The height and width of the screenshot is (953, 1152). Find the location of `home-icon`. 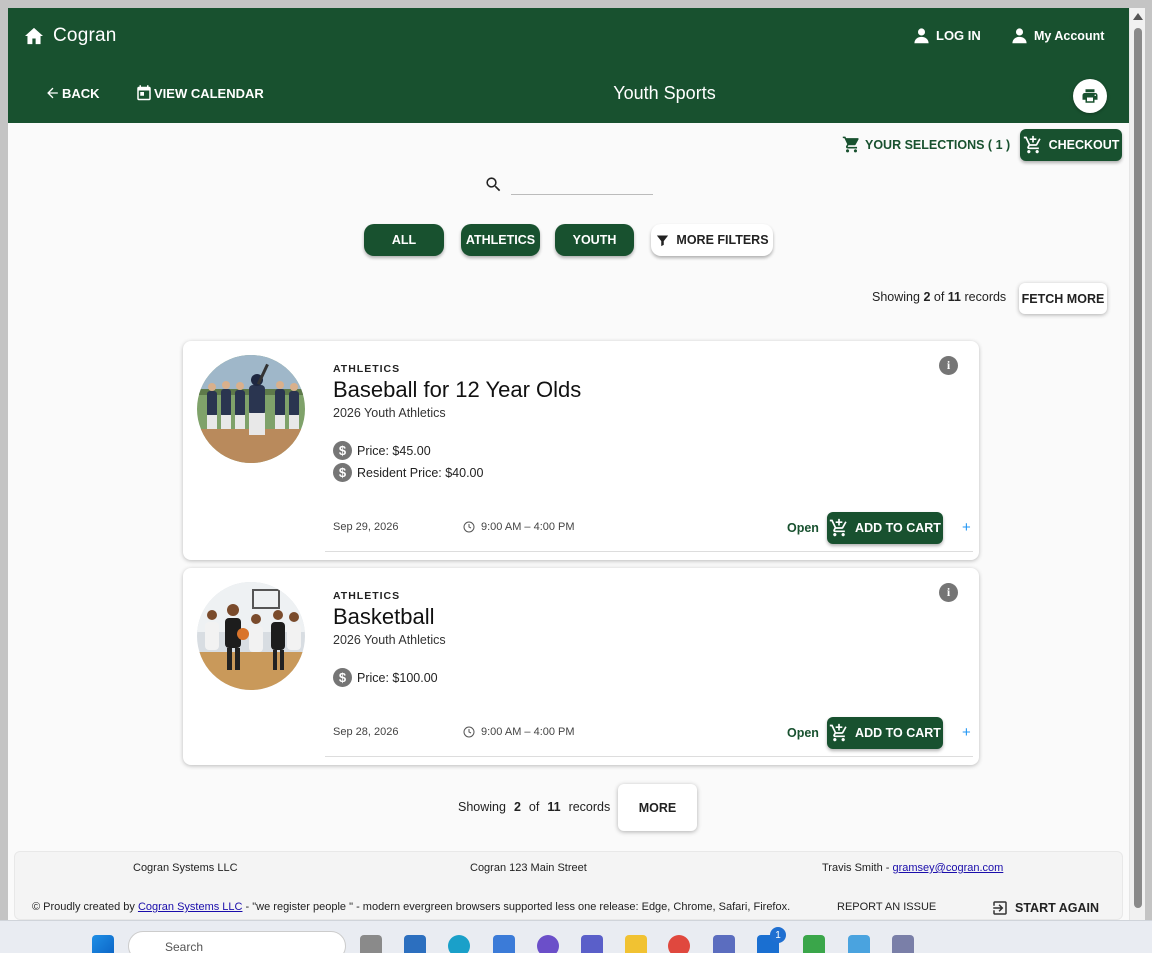

home-icon is located at coordinates (34, 36).